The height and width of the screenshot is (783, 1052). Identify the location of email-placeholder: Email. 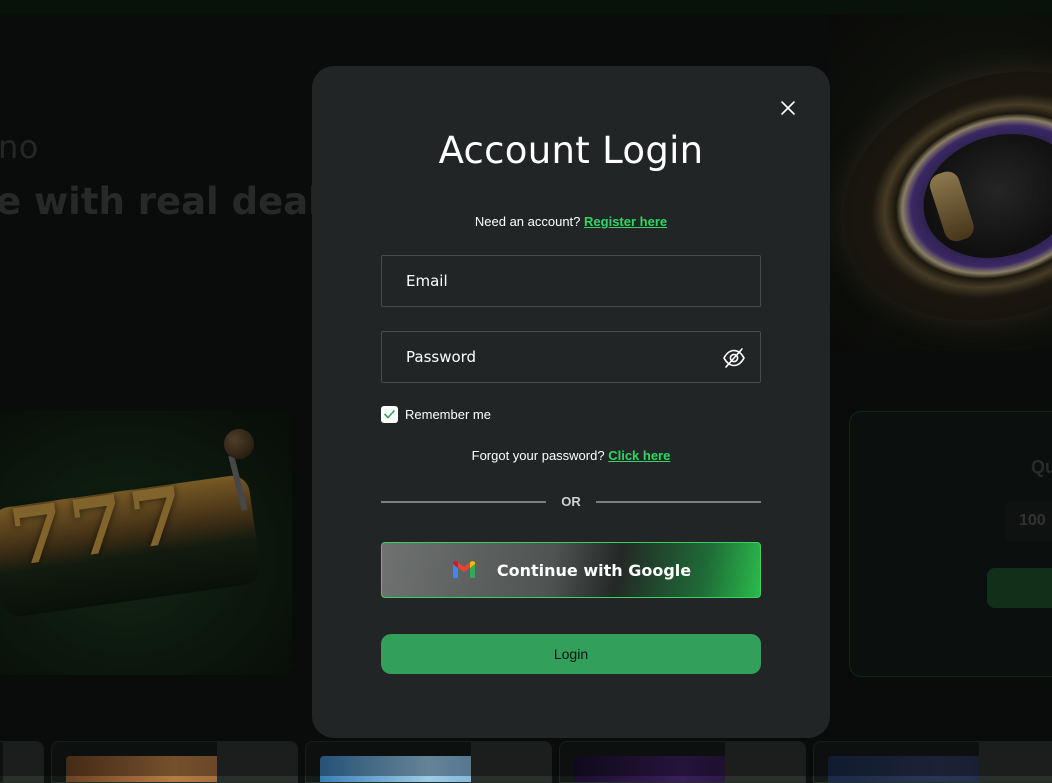
(427, 281).